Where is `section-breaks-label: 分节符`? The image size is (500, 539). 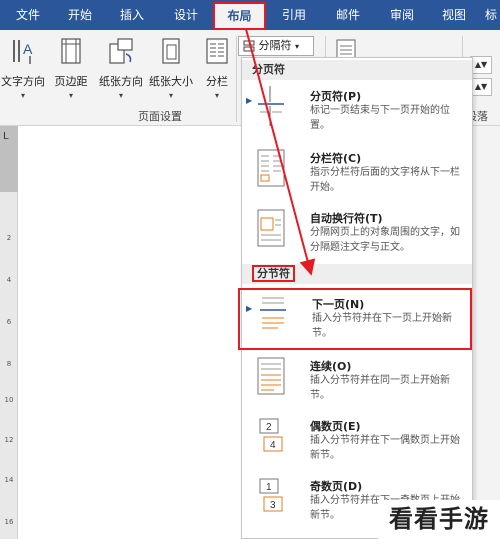
section-breaks-label: 分节符 is located at coordinates (273, 273).